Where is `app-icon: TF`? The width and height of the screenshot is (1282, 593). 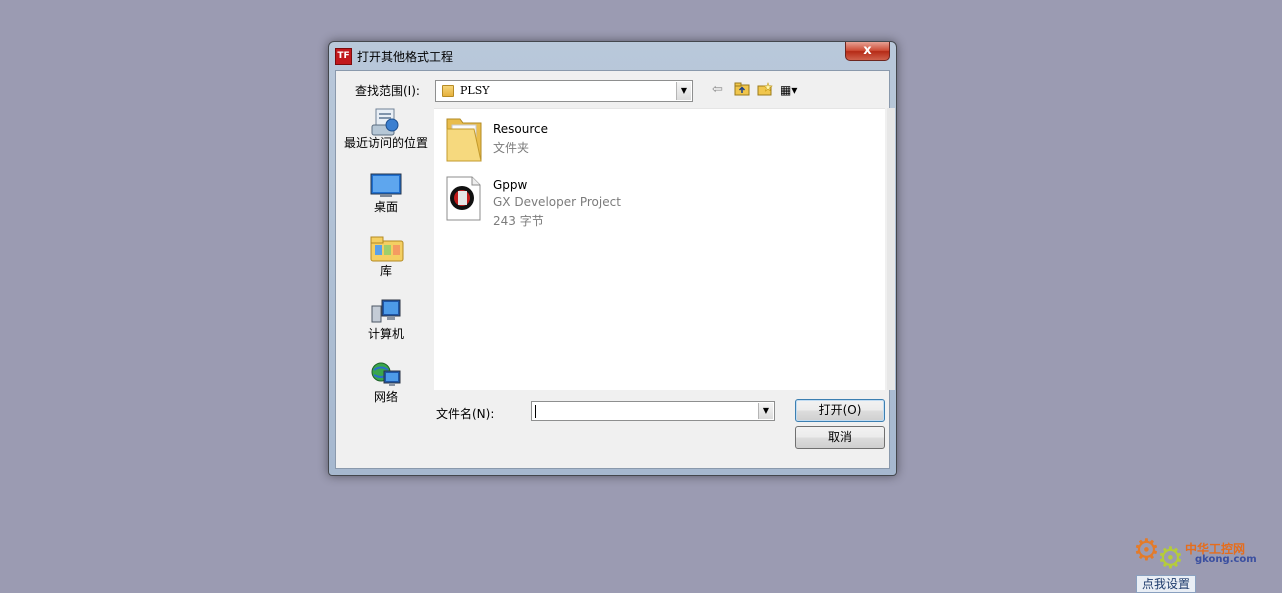
app-icon: TF is located at coordinates (343, 56).